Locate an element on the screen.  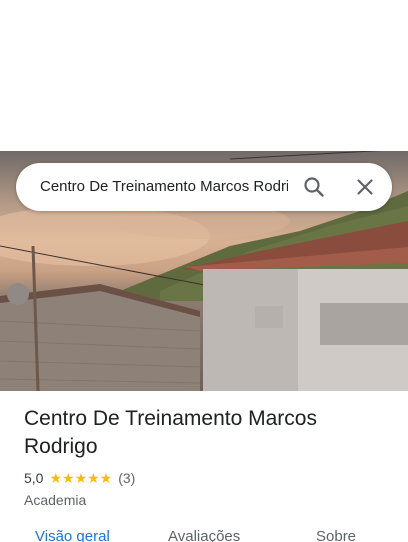
place-category: Academia is located at coordinates (209, 500).